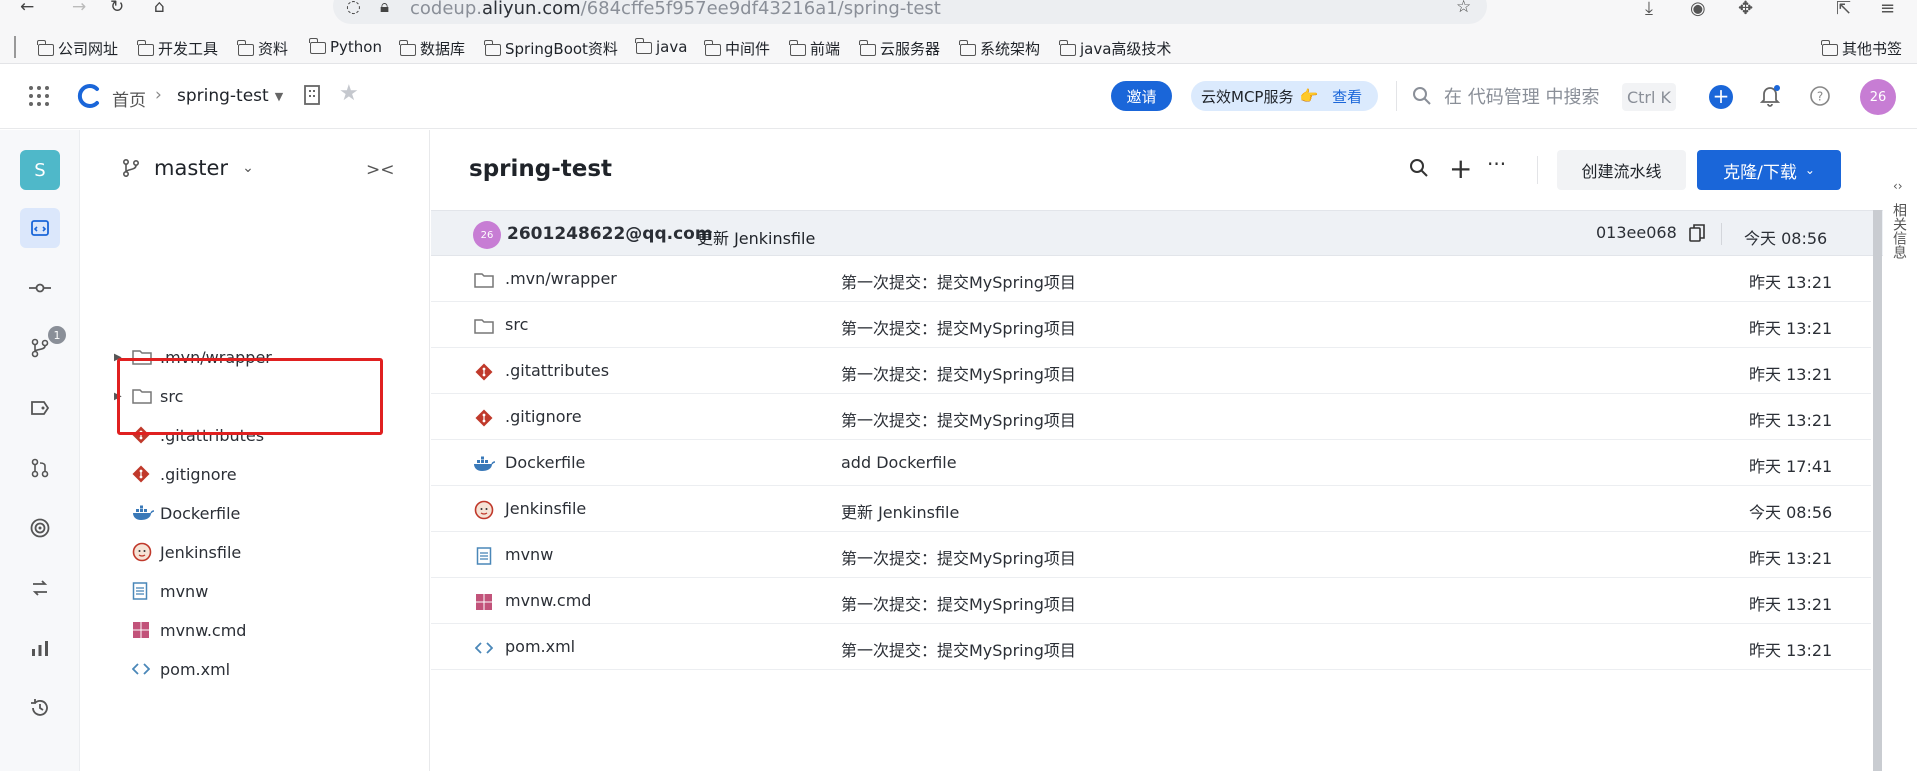  What do you see at coordinates (1115, 48) in the screenshot?
I see `bookmark-folder: java高级技术` at bounding box center [1115, 48].